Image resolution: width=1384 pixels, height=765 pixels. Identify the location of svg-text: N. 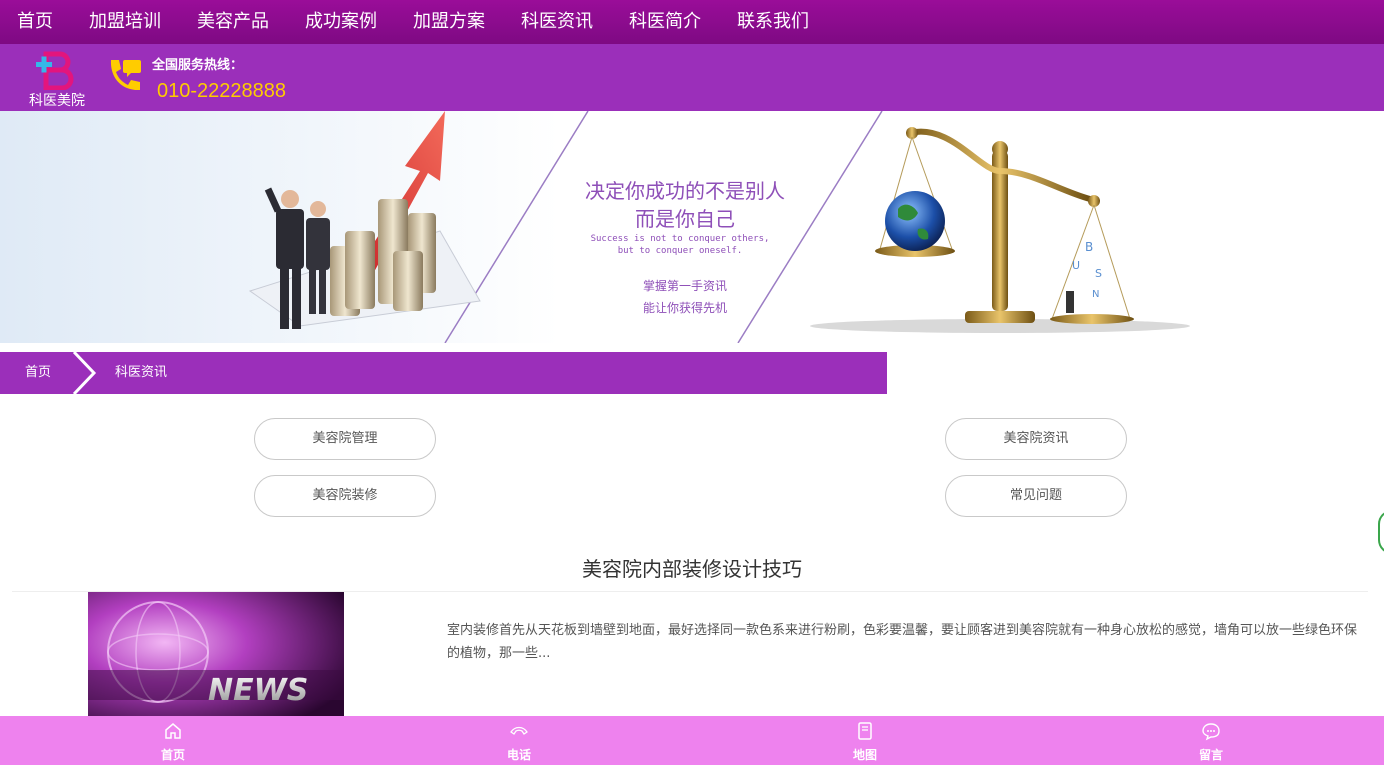
(1095, 294).